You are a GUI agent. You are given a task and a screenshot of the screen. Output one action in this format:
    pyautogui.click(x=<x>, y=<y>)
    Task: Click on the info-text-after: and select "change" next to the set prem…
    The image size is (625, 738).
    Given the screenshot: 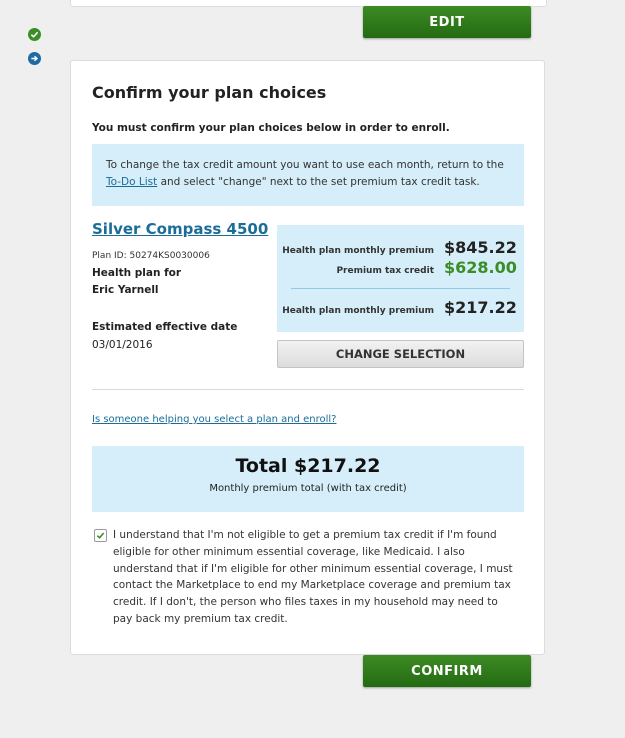 What is the action you would take?
    pyautogui.click(x=320, y=182)
    